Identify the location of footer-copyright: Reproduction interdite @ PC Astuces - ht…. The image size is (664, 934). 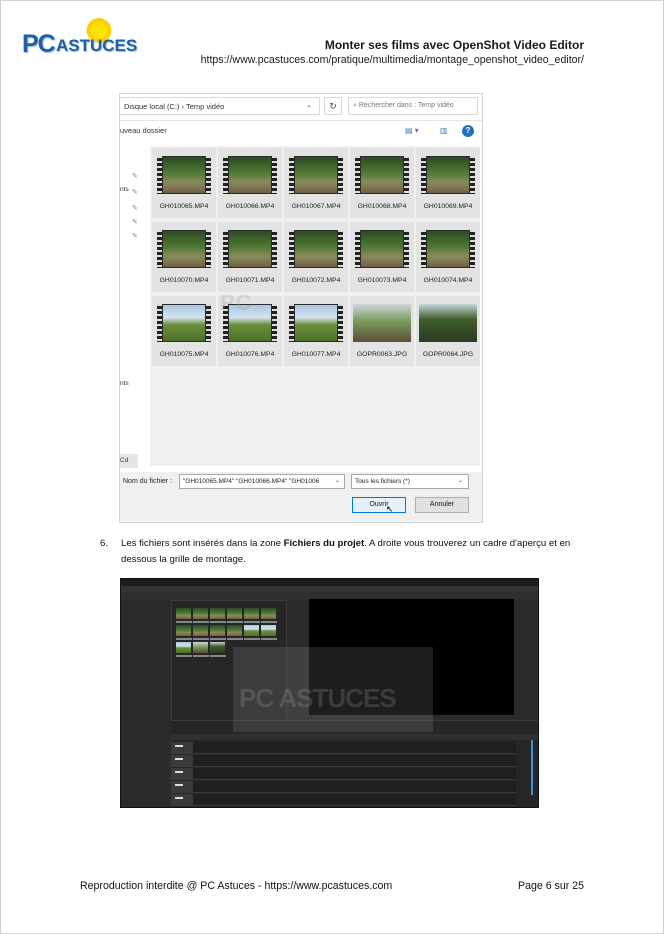
(236, 886).